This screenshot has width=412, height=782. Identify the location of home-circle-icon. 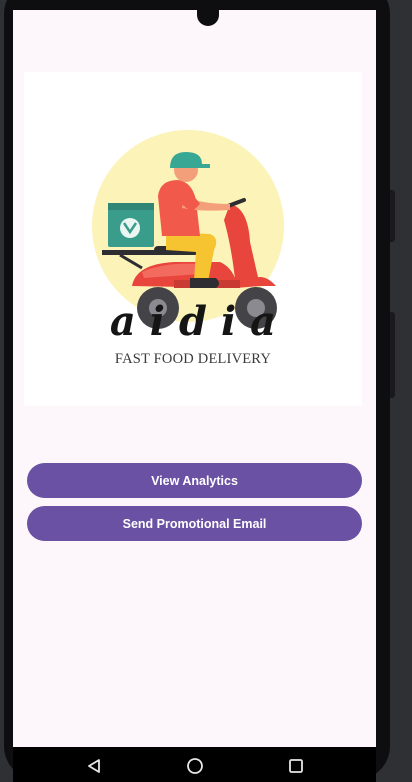
(195, 766).